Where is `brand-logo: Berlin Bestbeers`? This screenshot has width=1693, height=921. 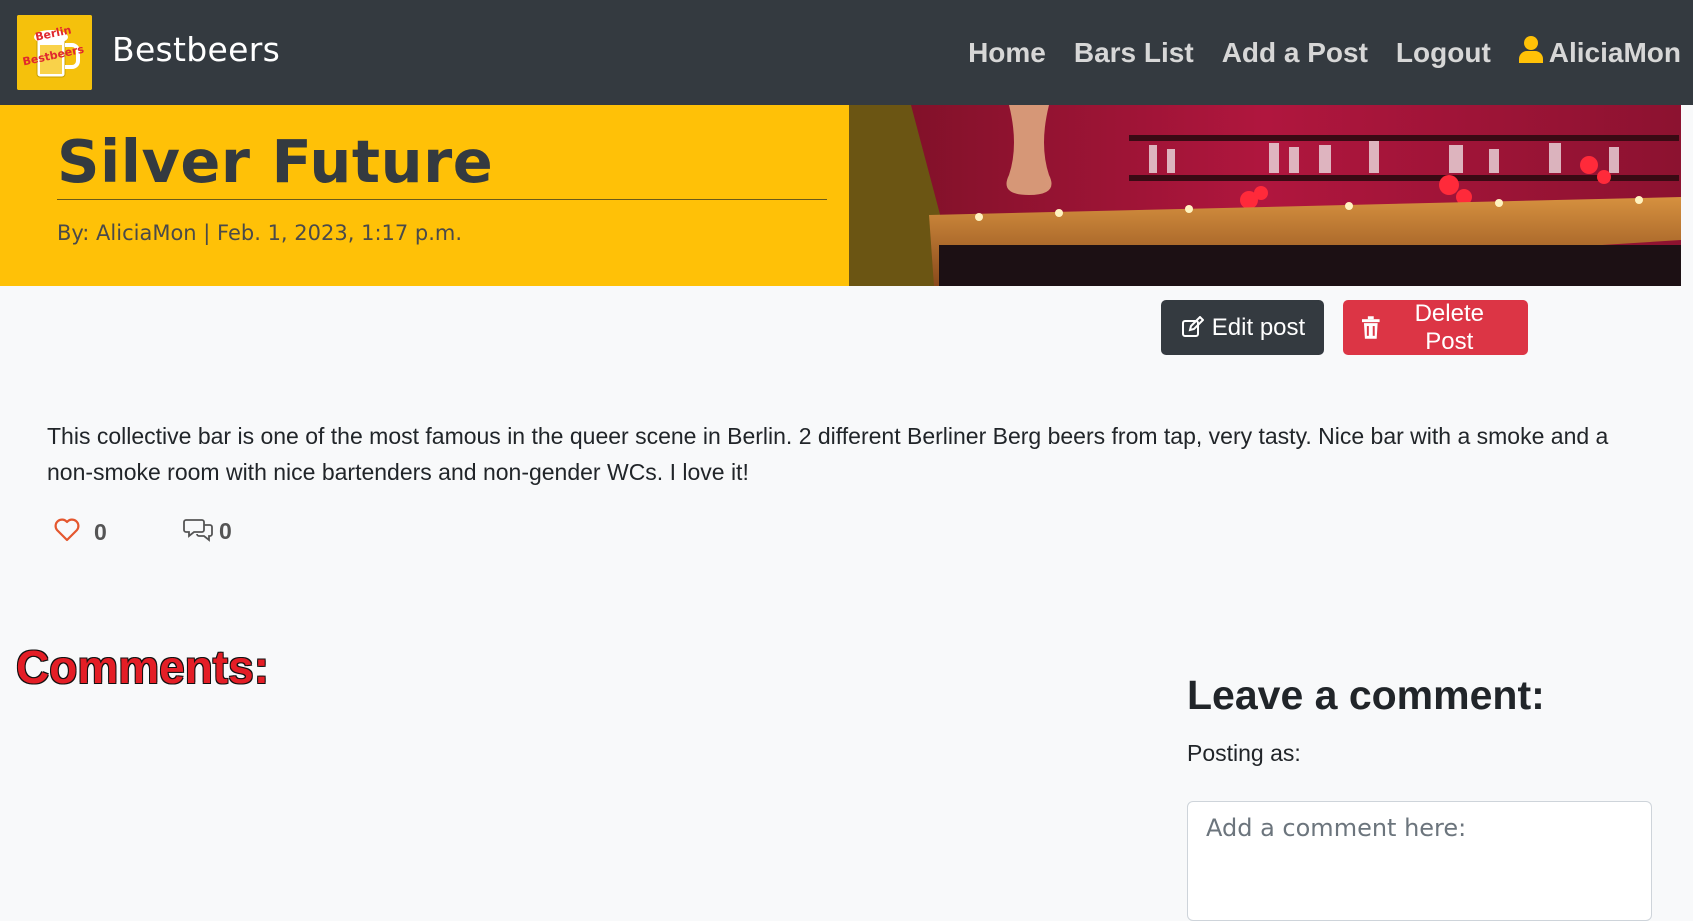
brand-logo: Berlin Bestbeers is located at coordinates (54, 52).